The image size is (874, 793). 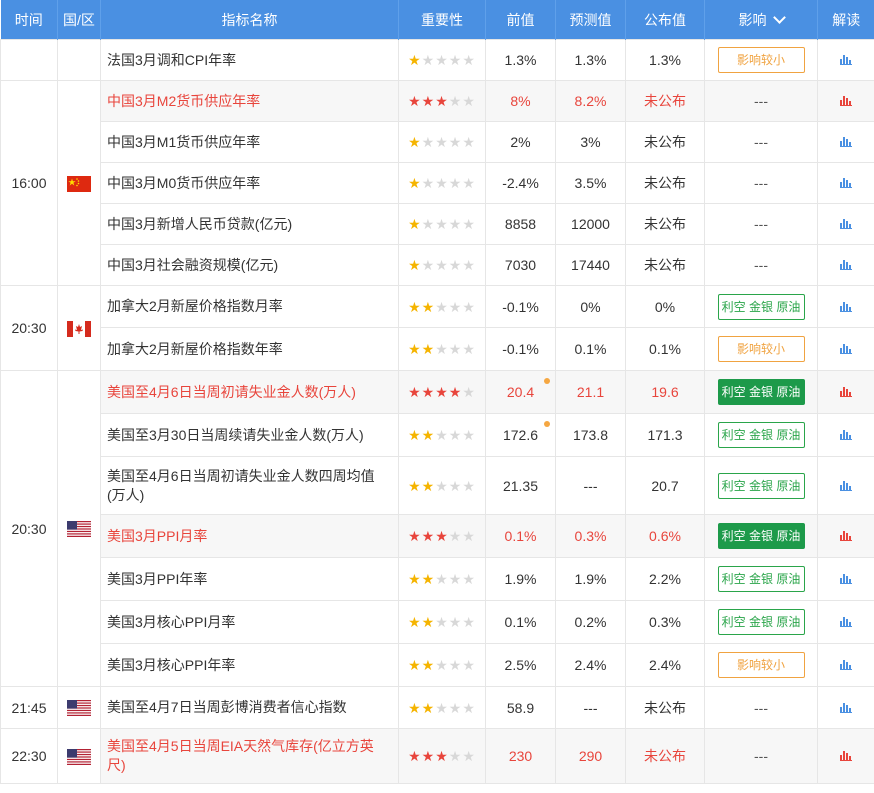 I want to click on table-row: 美国3月核心PPI年率 ★★★★★ 2.5% 2.4% 2.4% 影响较小, so click(x=437, y=665).